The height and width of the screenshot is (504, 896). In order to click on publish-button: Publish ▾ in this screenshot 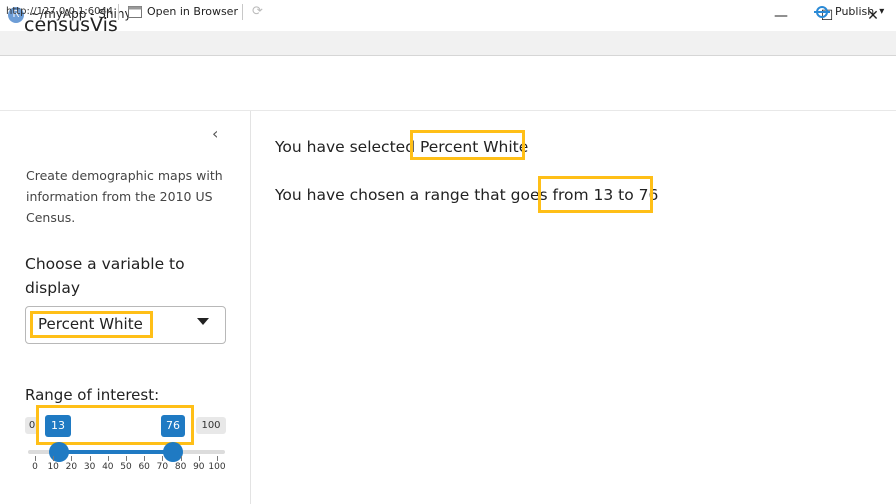, I will do `click(849, 11)`.